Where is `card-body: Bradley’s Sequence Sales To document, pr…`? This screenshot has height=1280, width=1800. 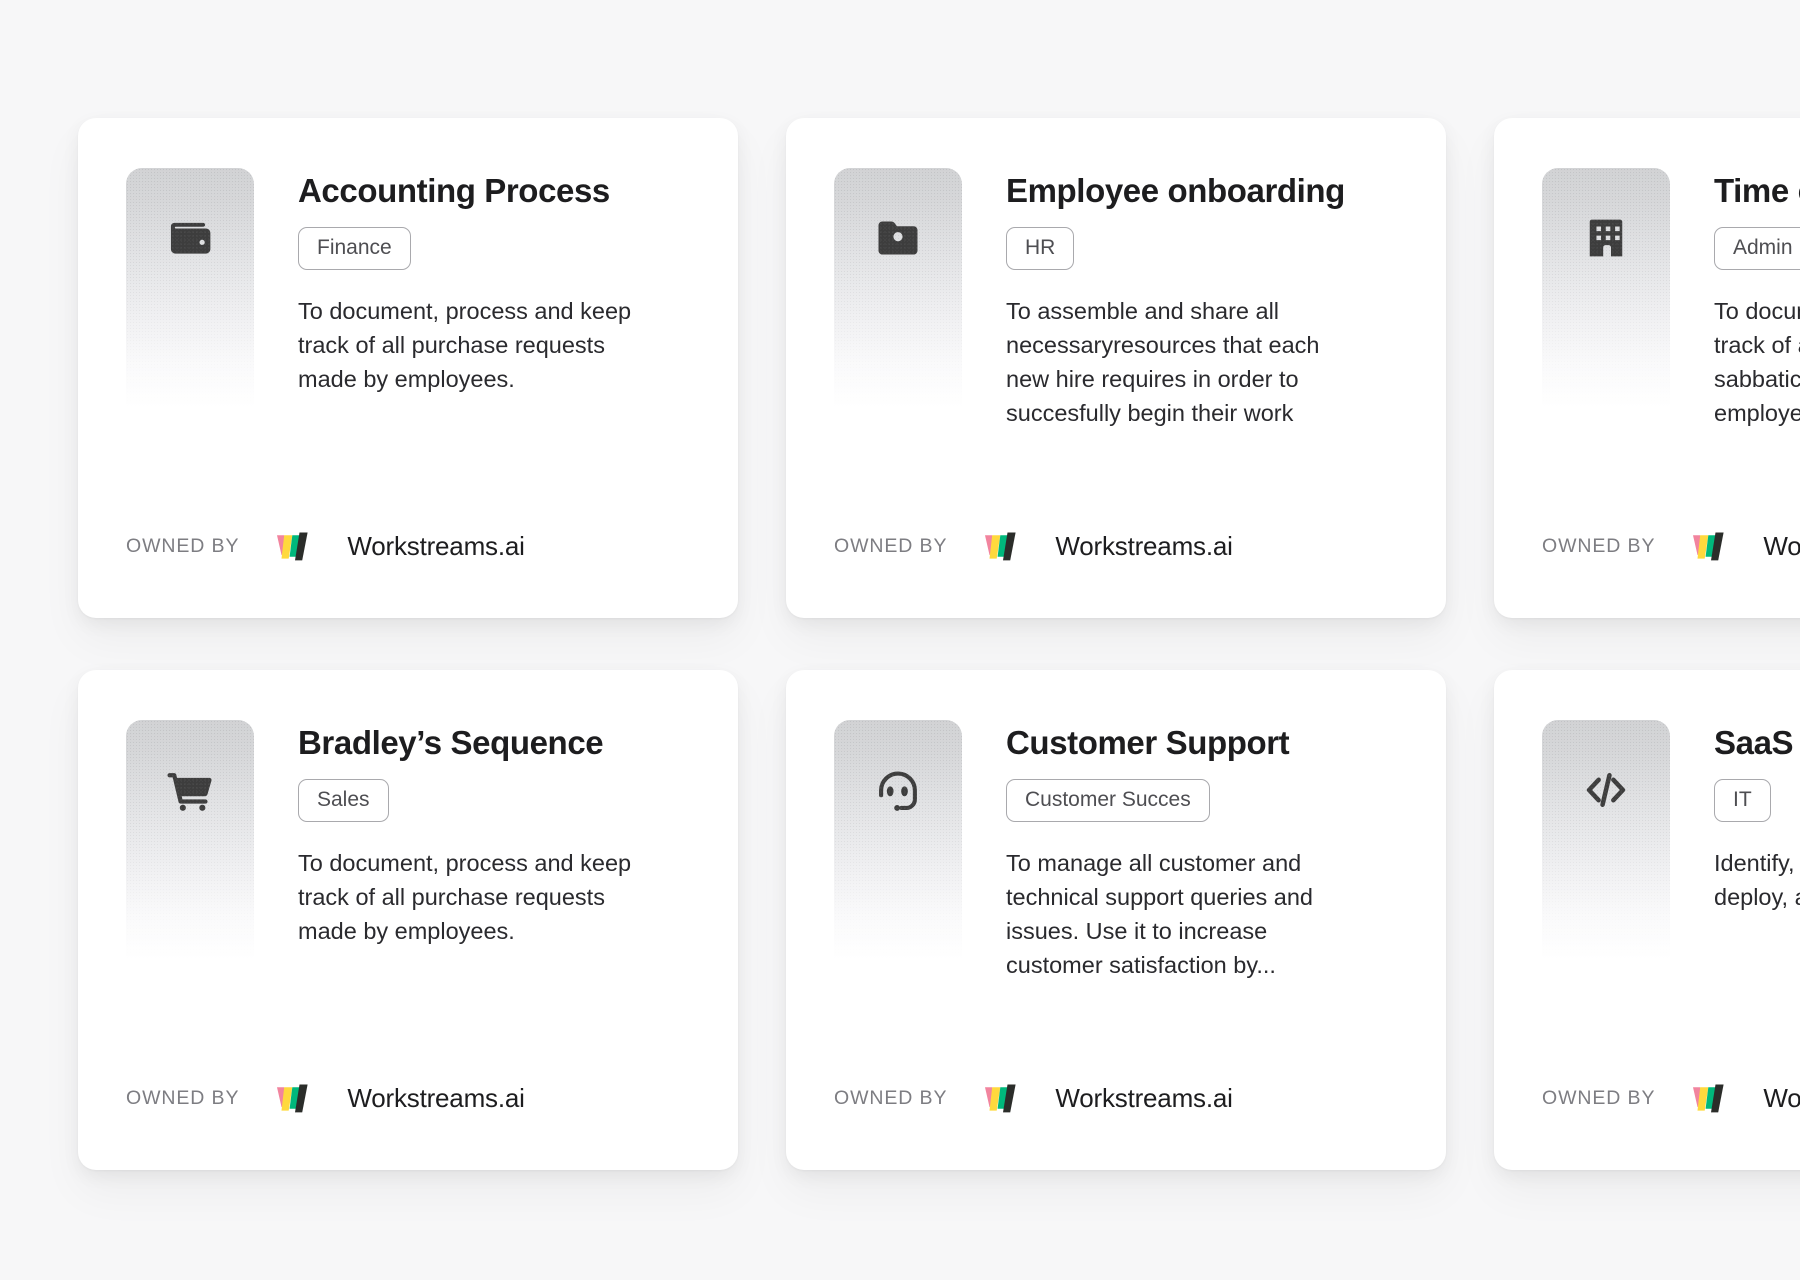
card-body: Bradley’s Sequence Sales To document, pr… is located at coordinates (408, 860).